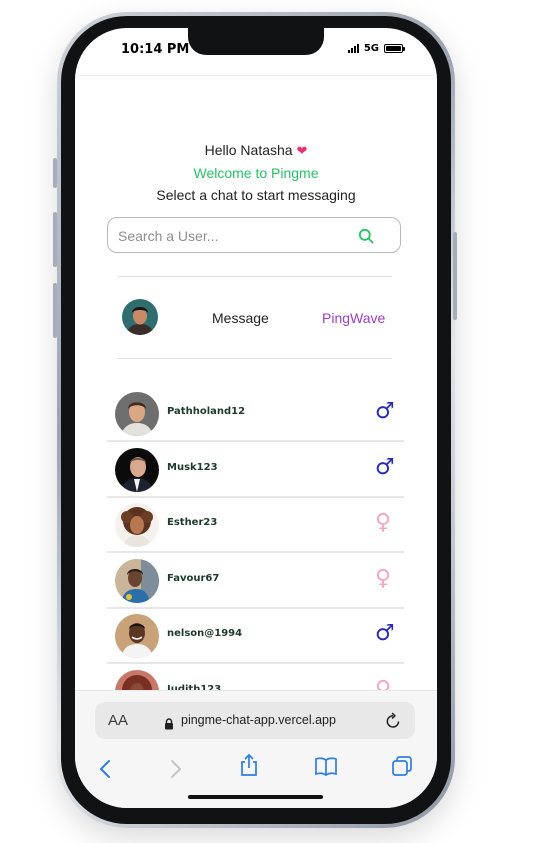 This screenshot has width=537, height=843. I want to click on reload-icon, so click(393, 722).